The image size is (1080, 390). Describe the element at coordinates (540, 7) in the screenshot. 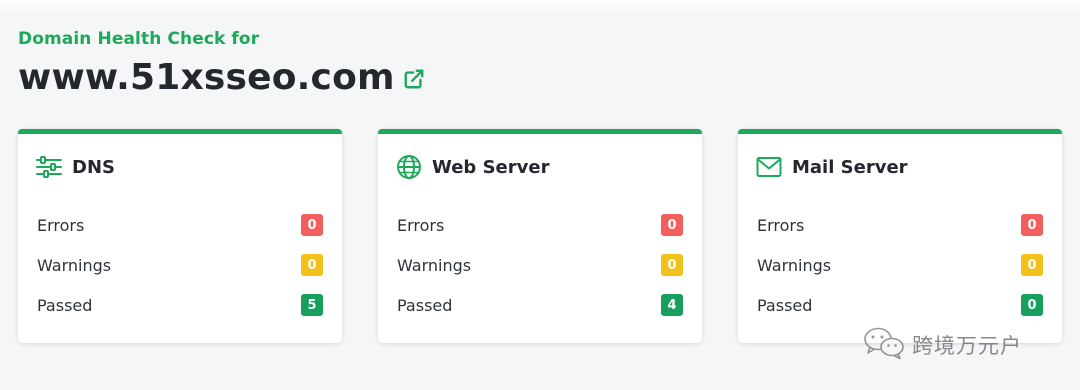

I see `top-shade` at that location.